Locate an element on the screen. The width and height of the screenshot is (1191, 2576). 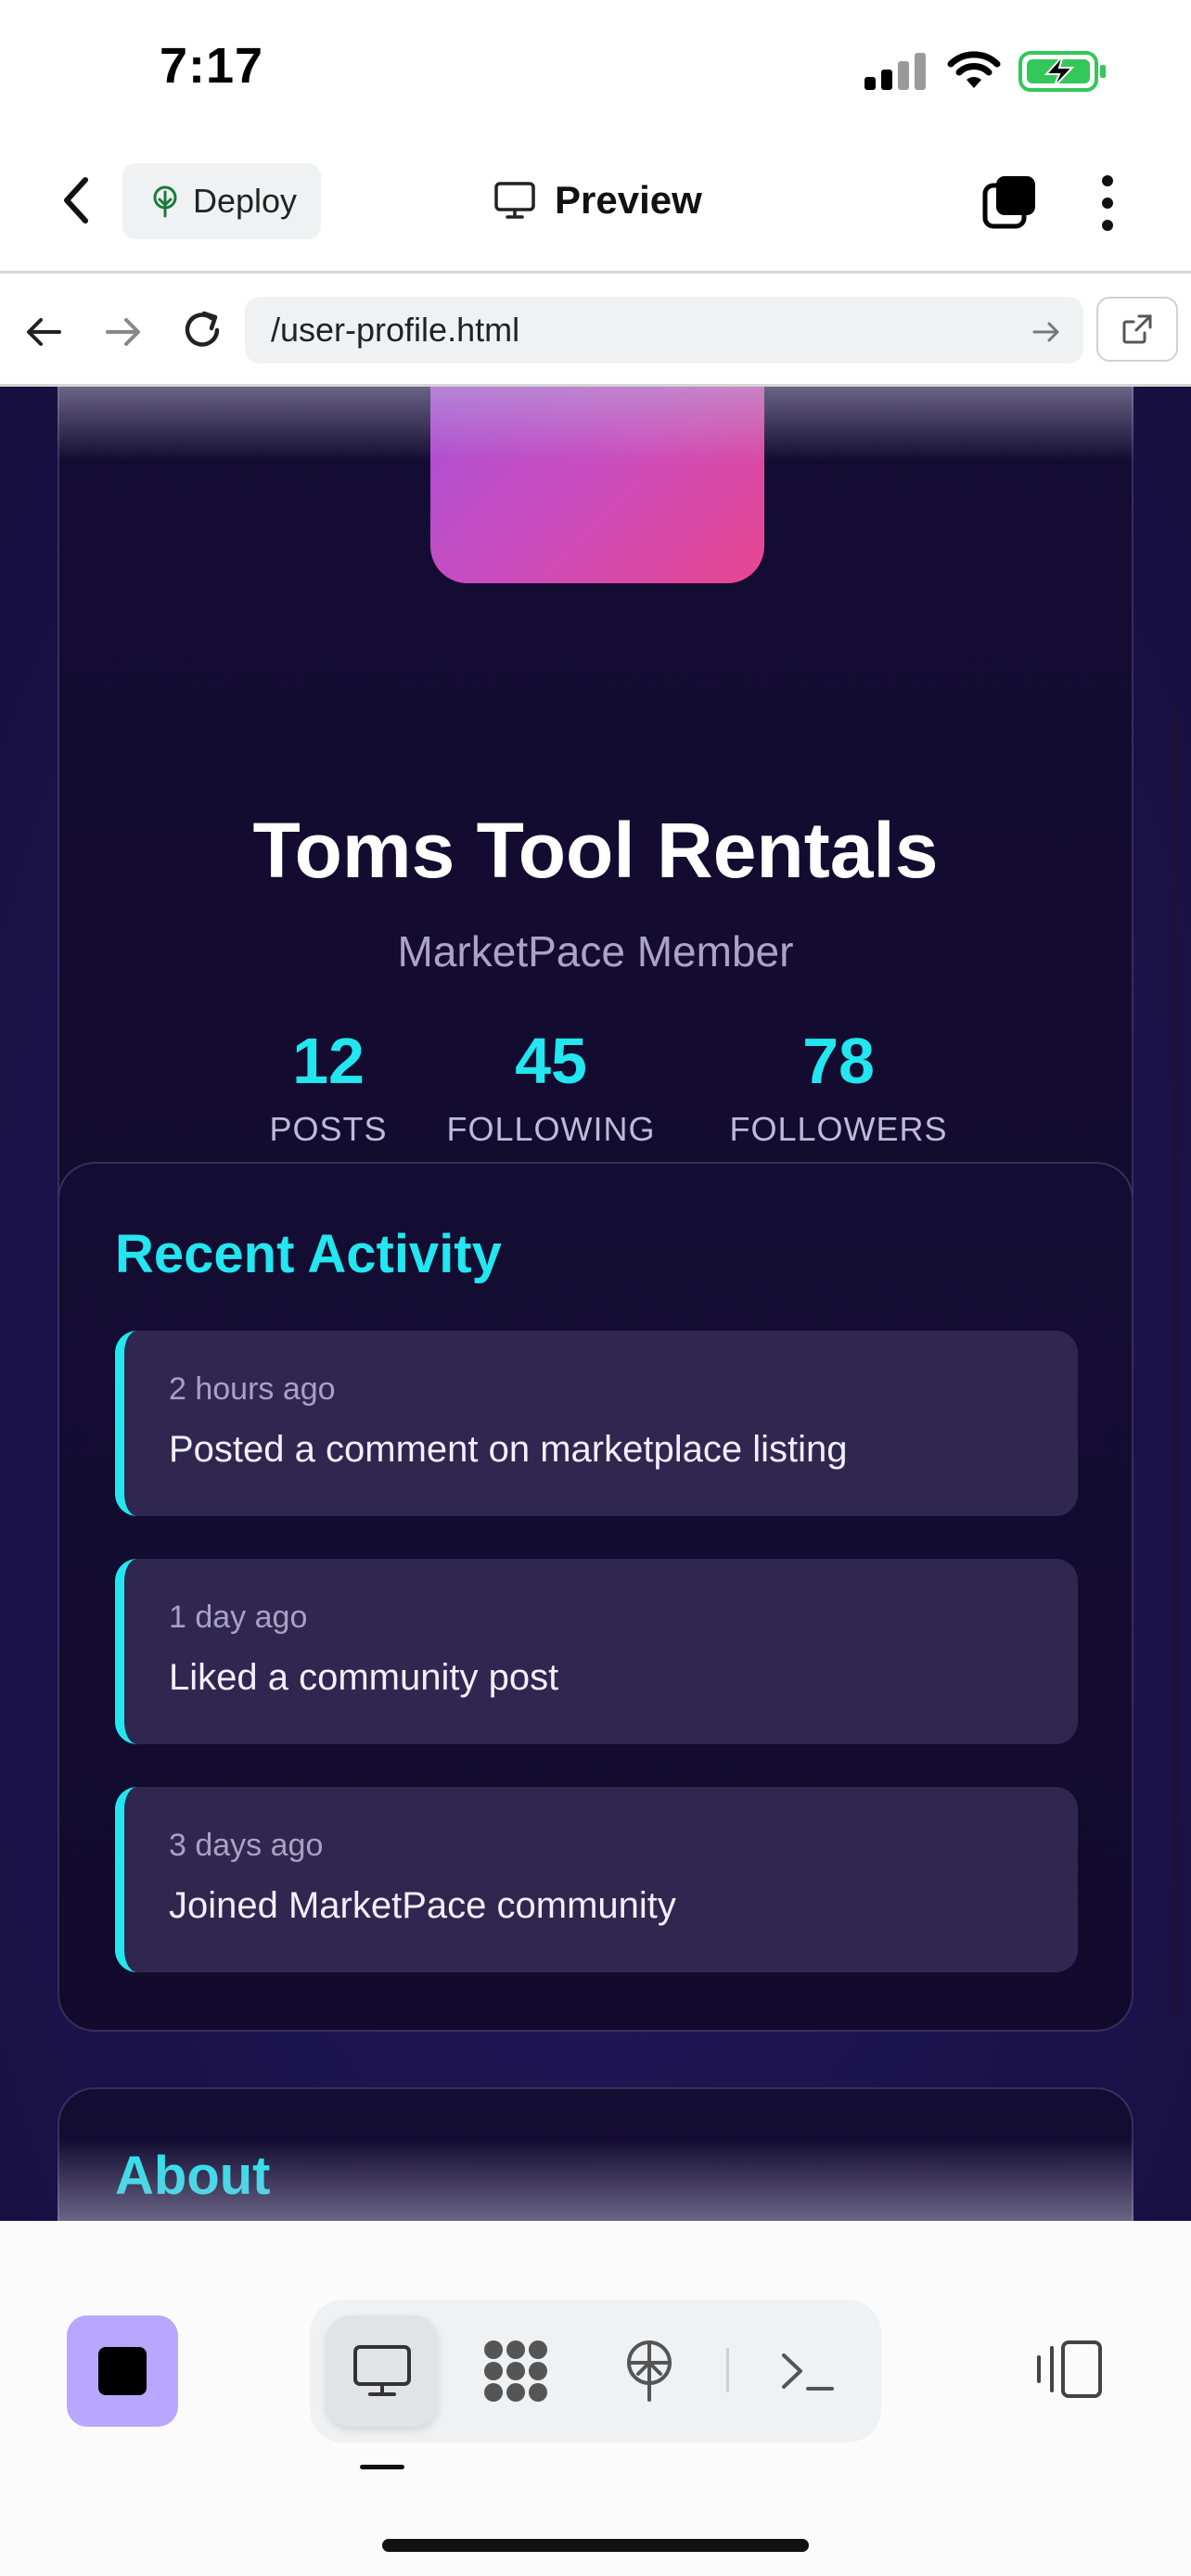
stat-label: FOLLOWERS is located at coordinates (838, 1129).